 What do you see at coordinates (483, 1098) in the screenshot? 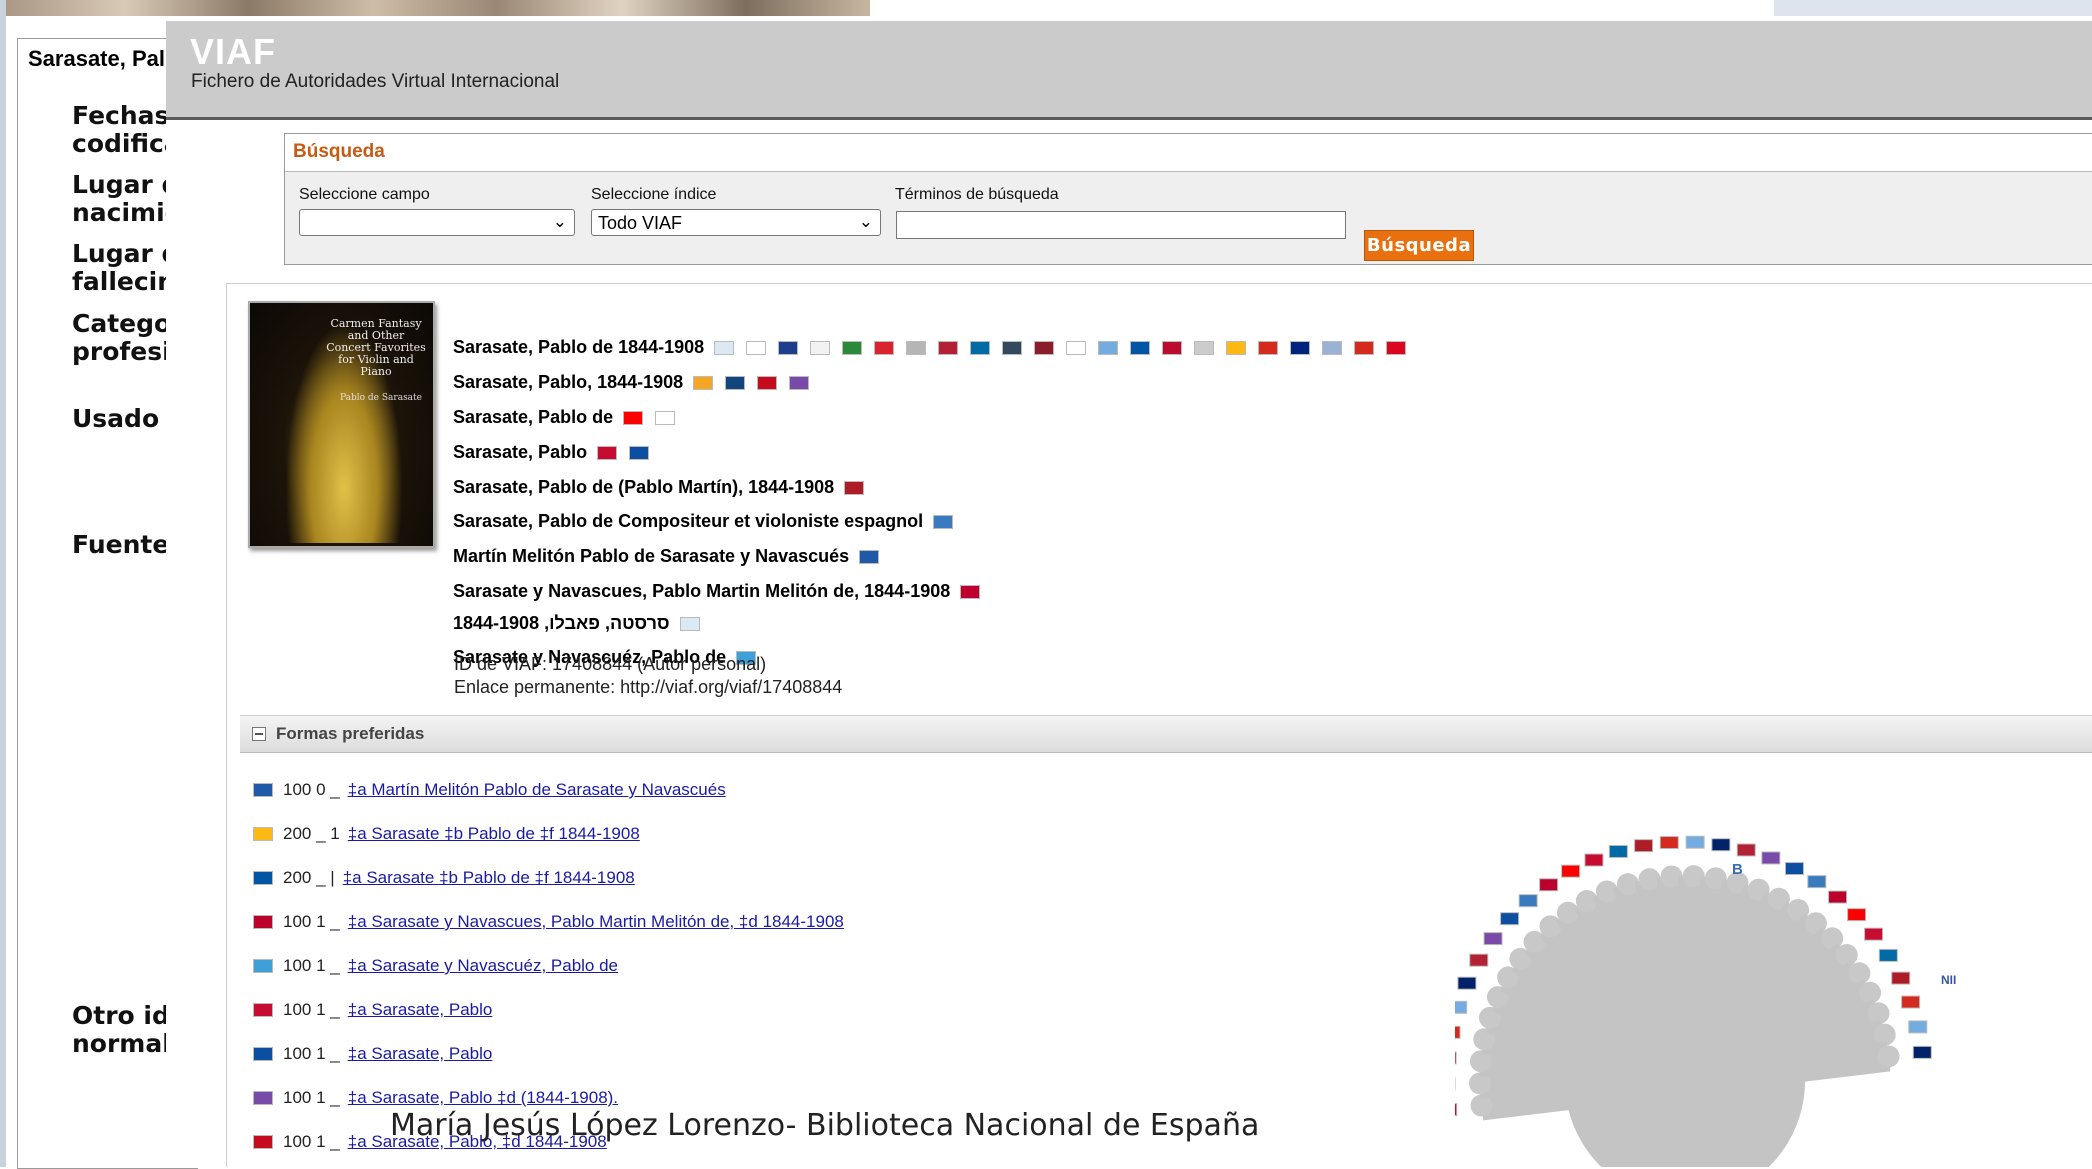
I see `preferred-form-link: ‡a Sarasate, Pablo ‡d (1844-1908).` at bounding box center [483, 1098].